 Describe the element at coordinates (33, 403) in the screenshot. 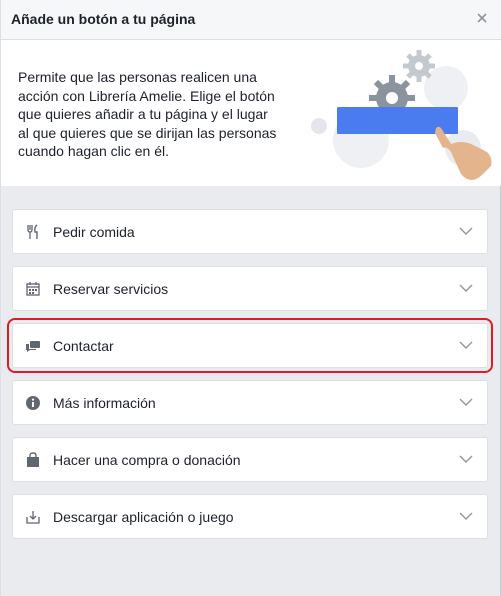

I see `info-icon` at that location.